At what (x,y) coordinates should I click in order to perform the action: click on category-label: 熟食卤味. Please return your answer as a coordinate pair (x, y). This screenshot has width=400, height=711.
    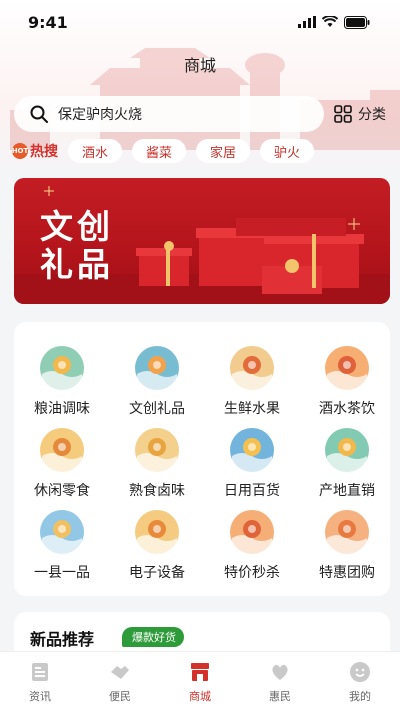
    Looking at the image, I should click on (157, 491).